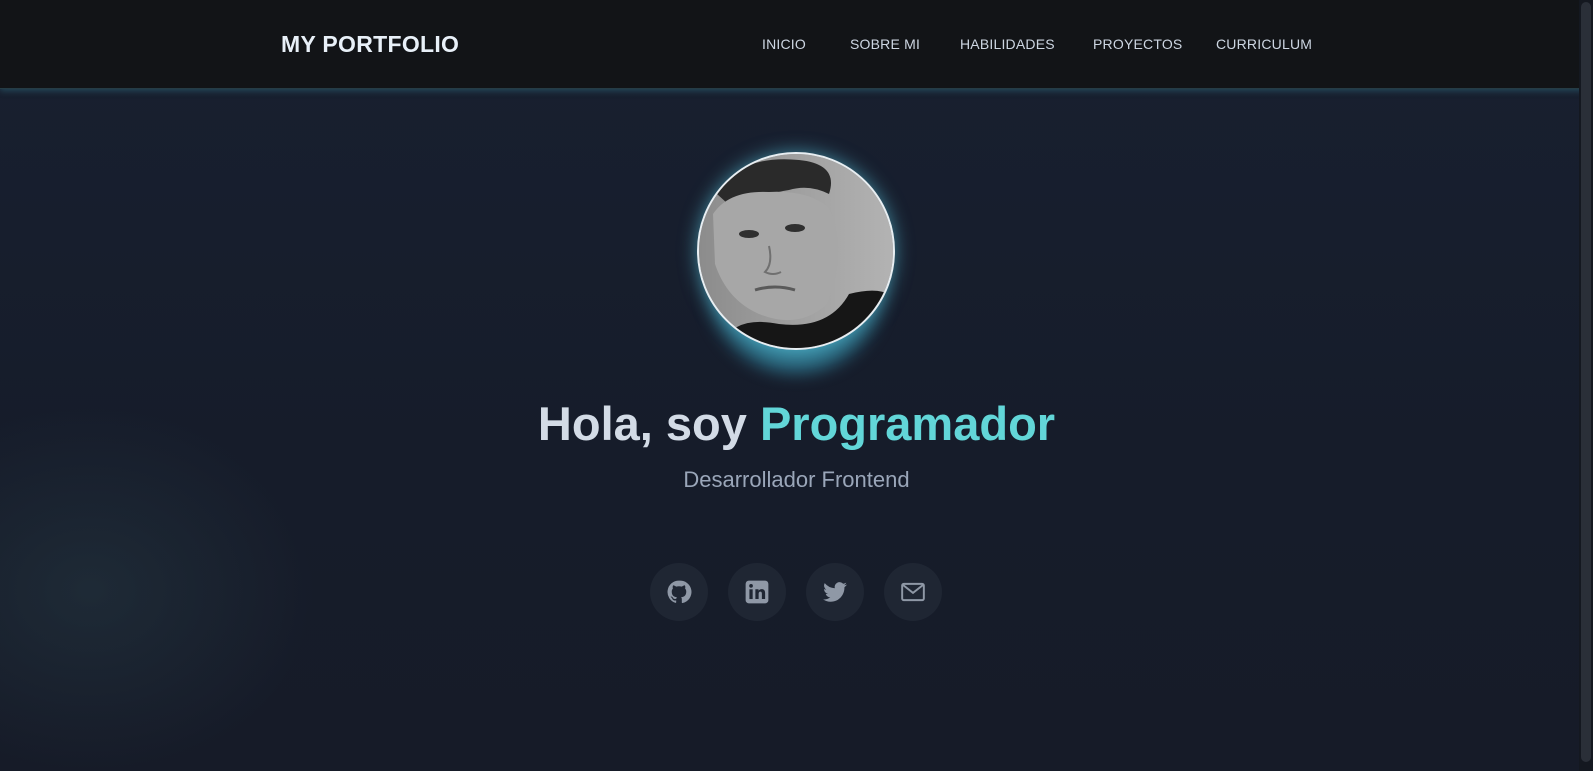 This screenshot has height=771, width=1593. I want to click on linkedin-button, so click(757, 592).